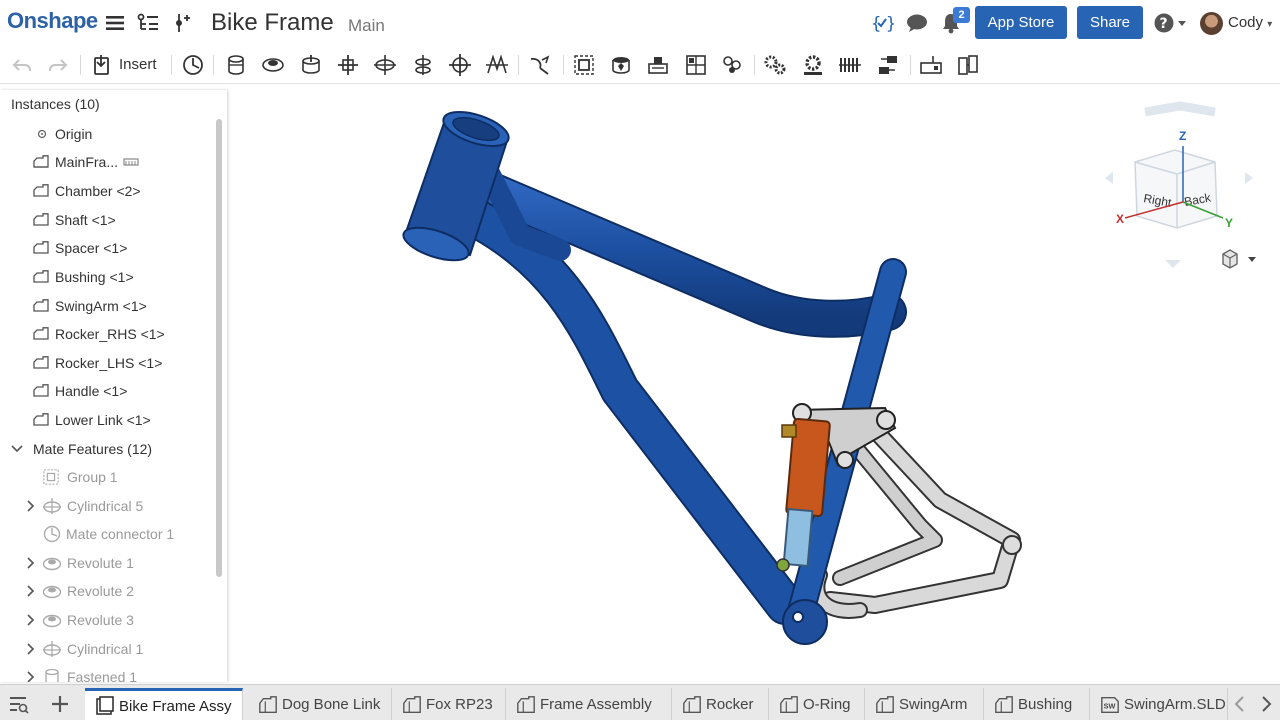  Describe the element at coordinates (148, 23) in the screenshot. I see `feature-list-icon` at that location.